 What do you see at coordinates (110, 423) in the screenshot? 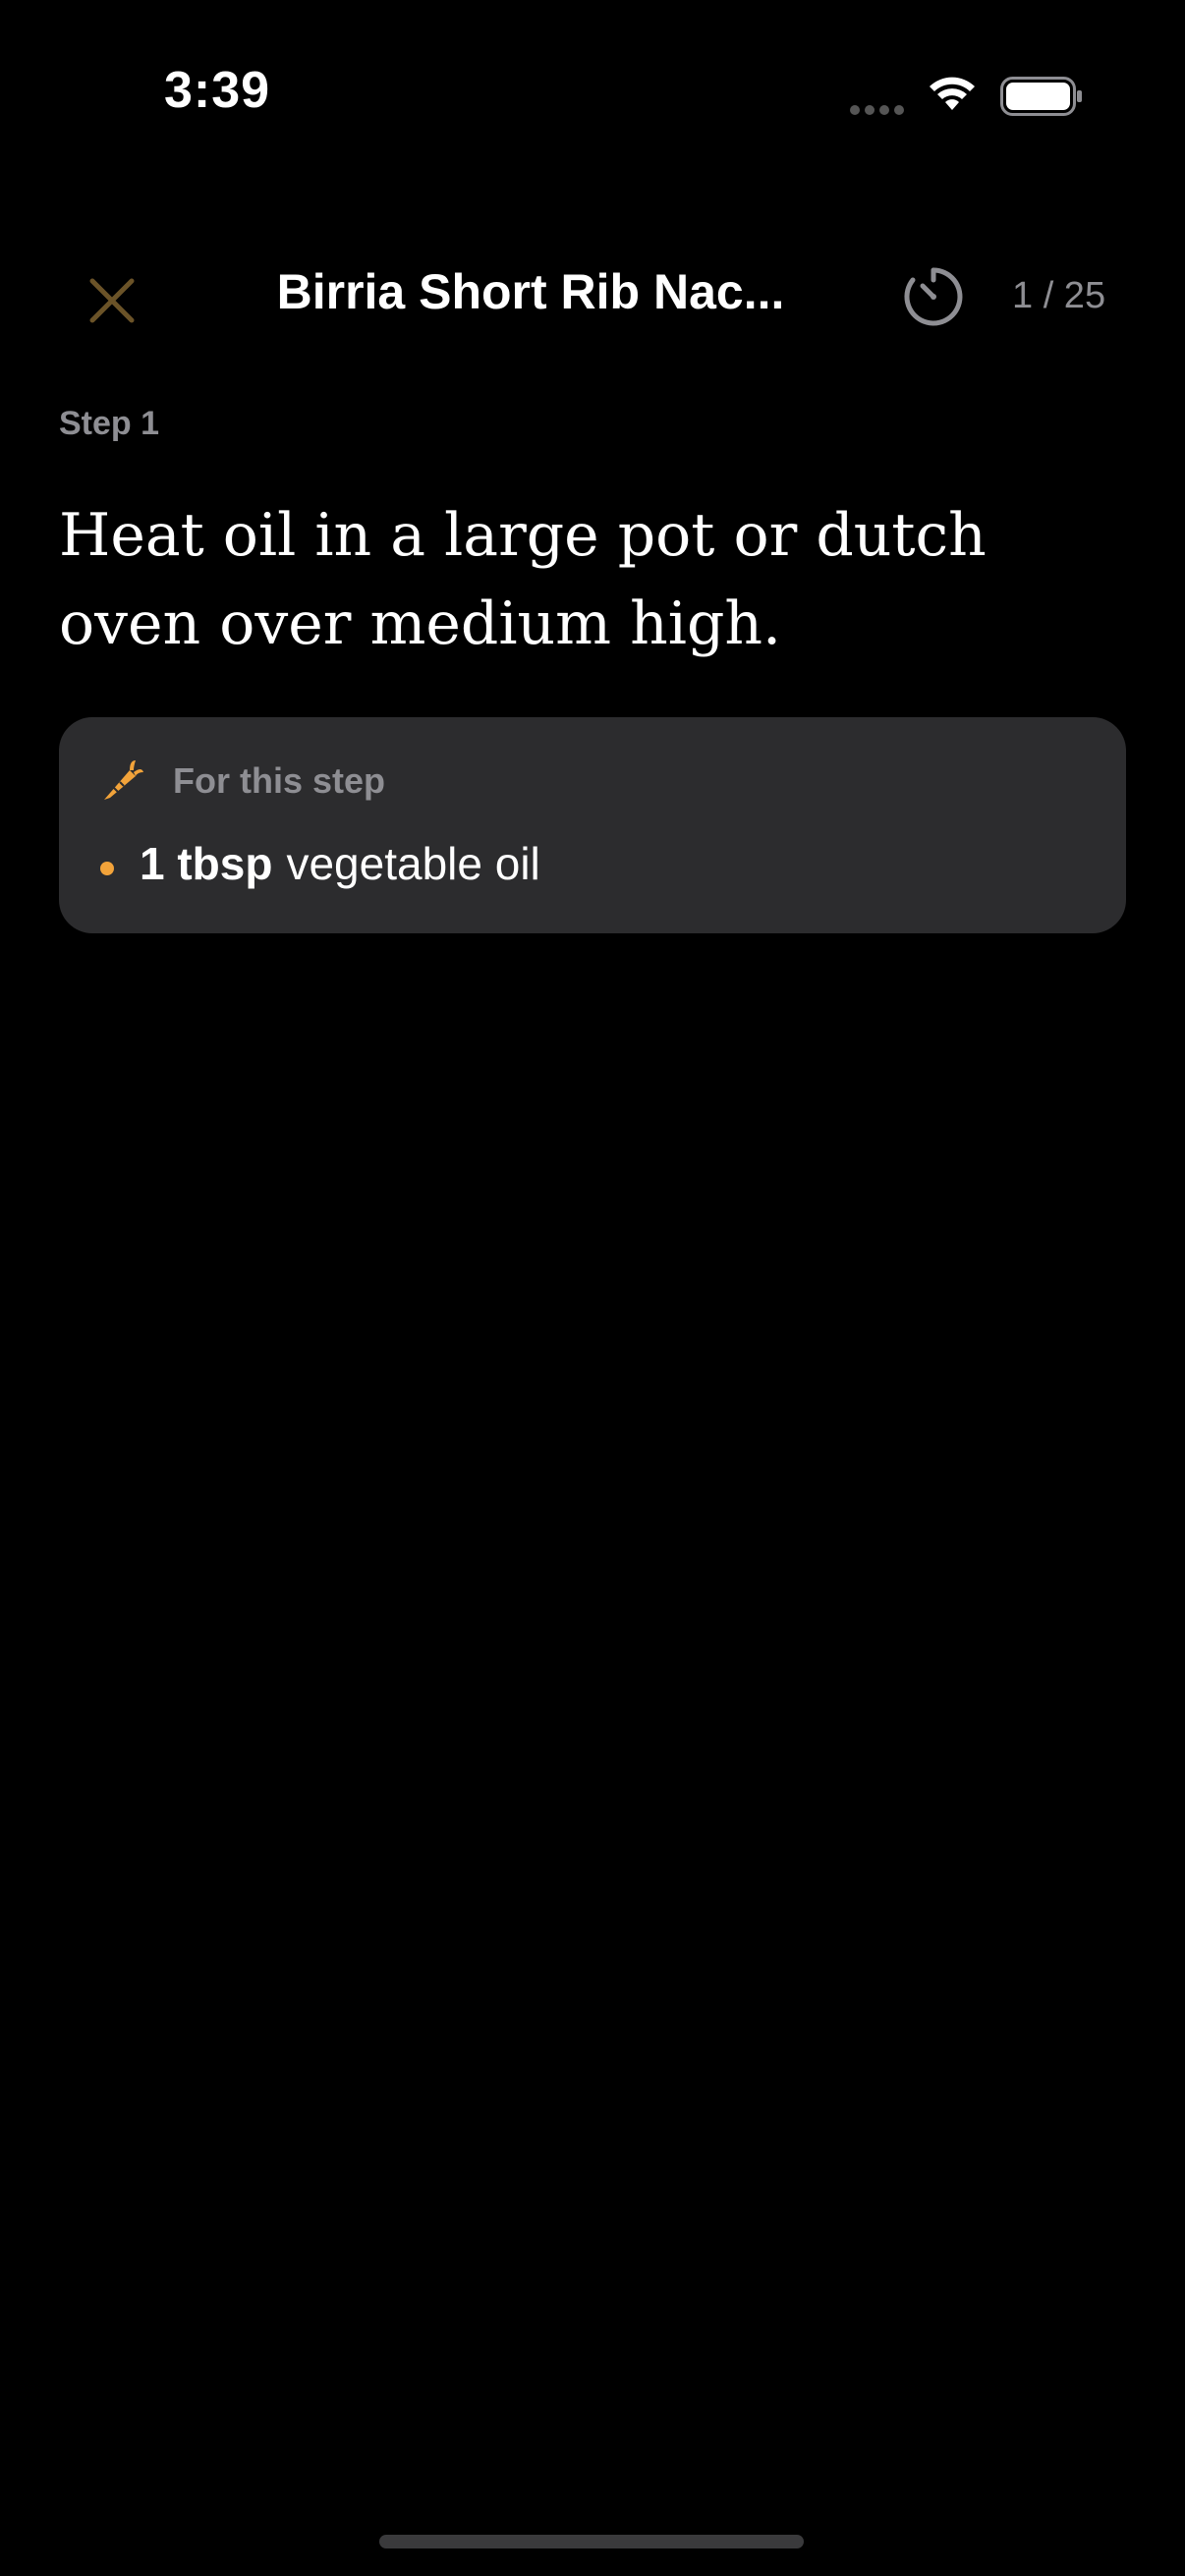
I see `step-label: Step 1` at bounding box center [110, 423].